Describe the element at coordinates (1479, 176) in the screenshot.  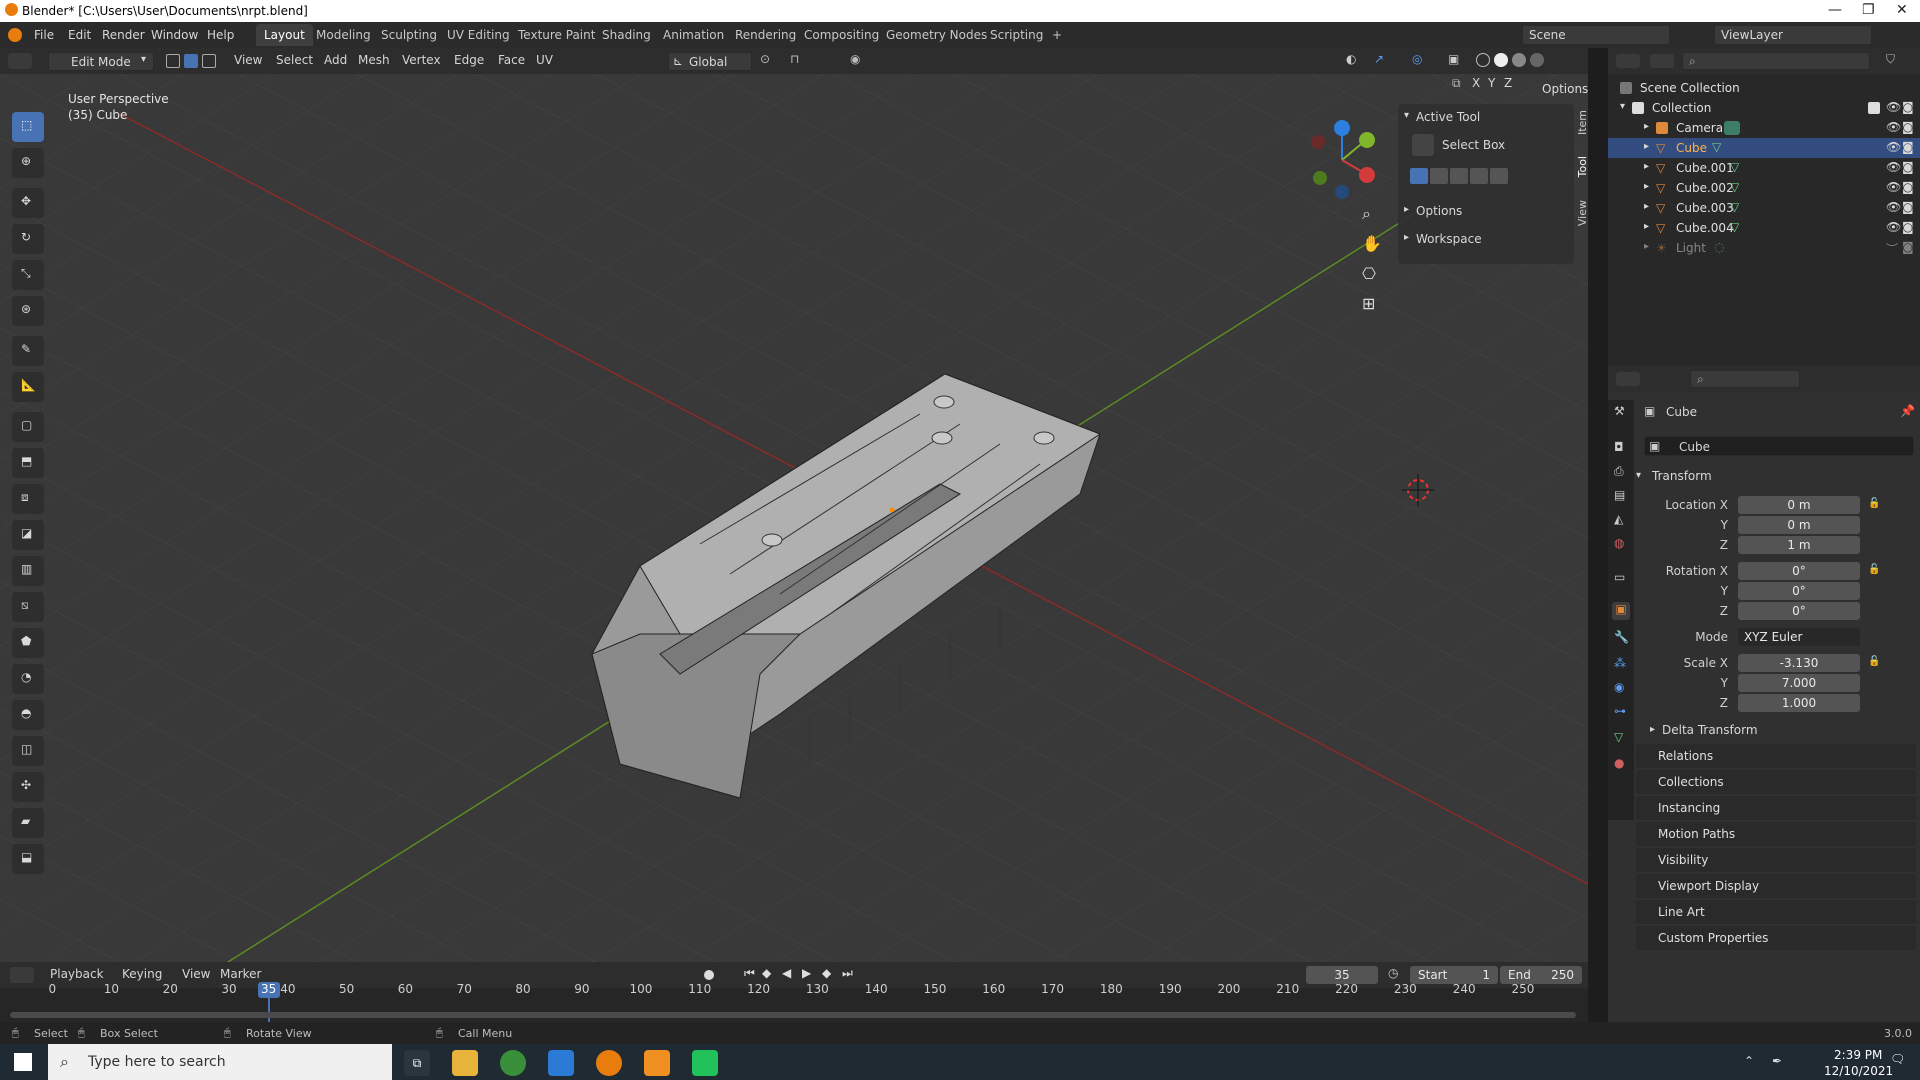
I see `select-mode-invert-icon` at that location.